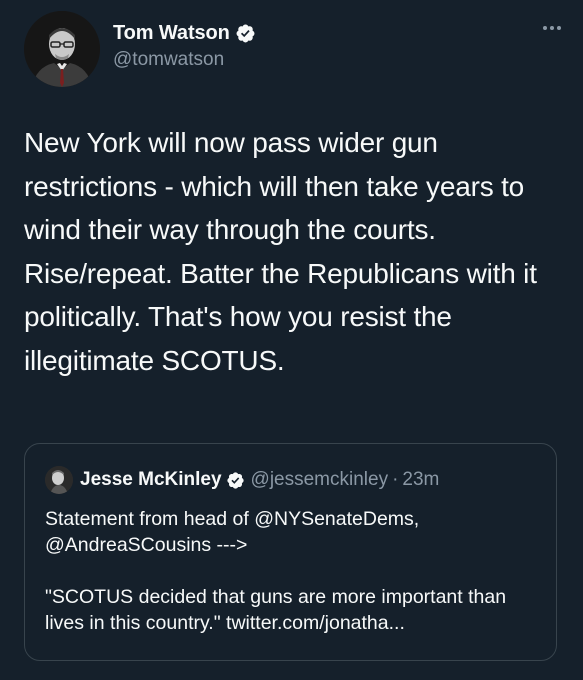 This screenshot has width=583, height=680. What do you see at coordinates (235, 480) in the screenshot?
I see `quoted-verified-badge-icon` at bounding box center [235, 480].